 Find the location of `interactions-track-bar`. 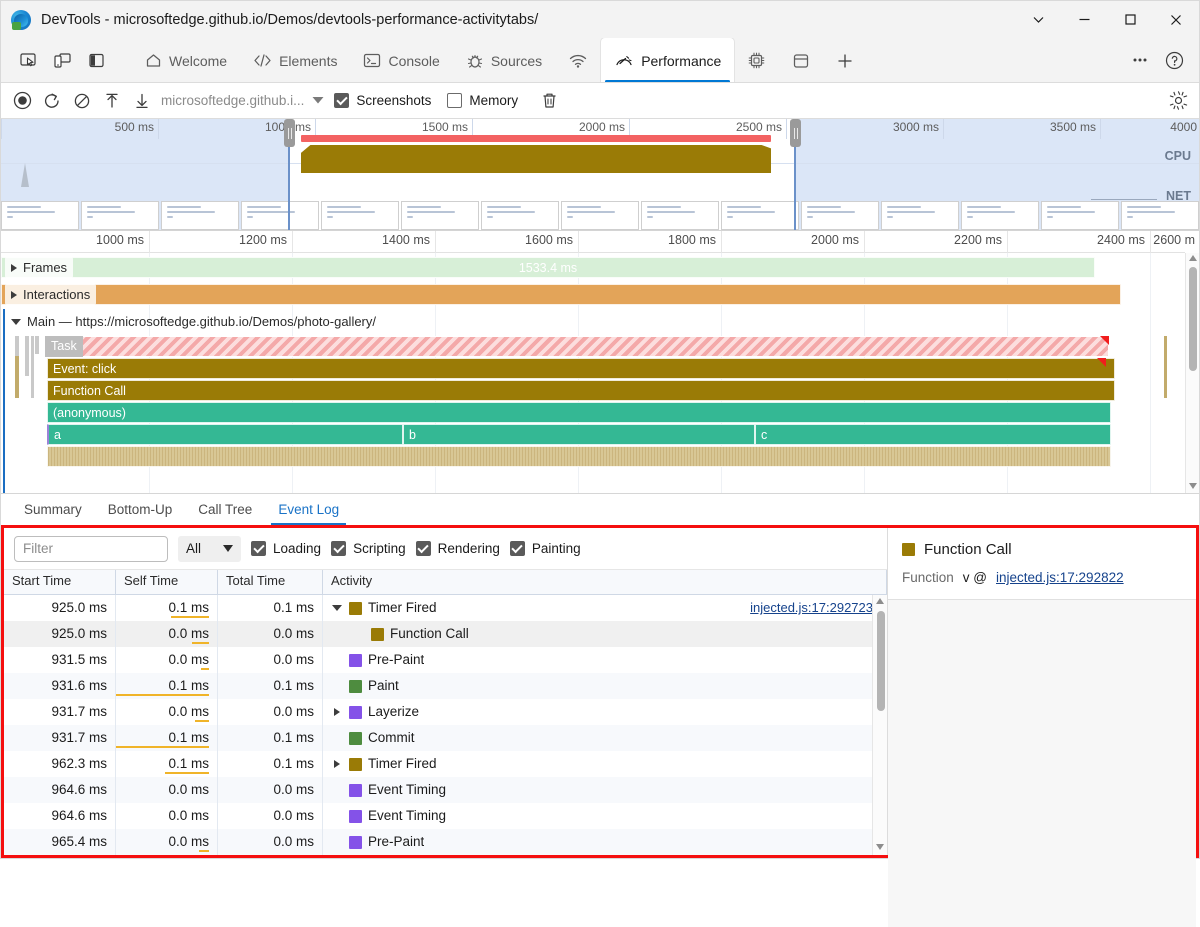

interactions-track-bar is located at coordinates (561, 294).